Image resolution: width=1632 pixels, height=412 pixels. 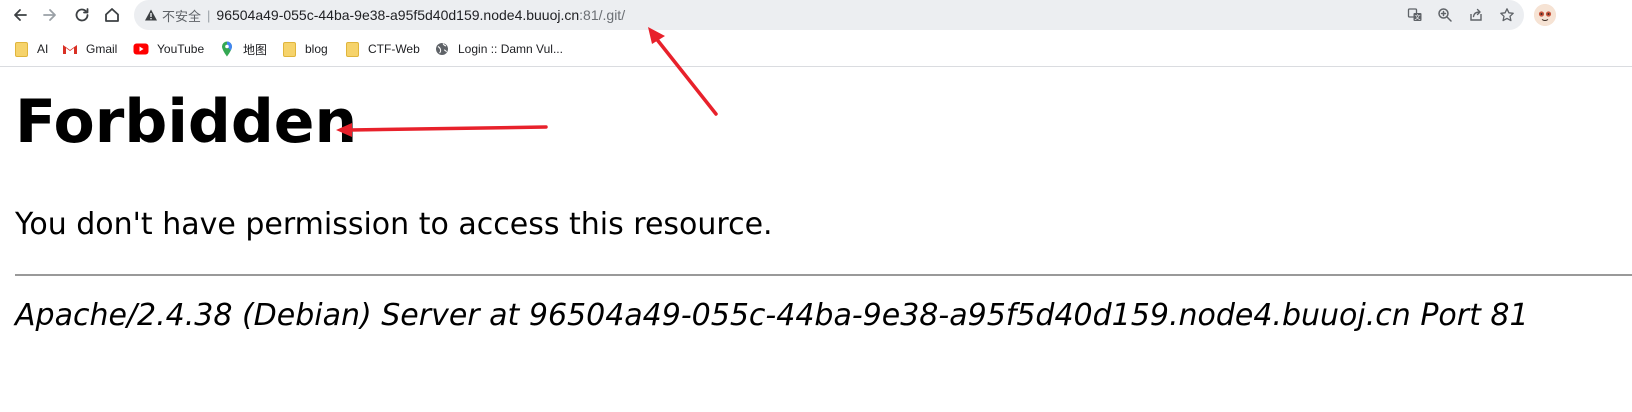 I want to click on globe-icon, so click(x=442, y=49).